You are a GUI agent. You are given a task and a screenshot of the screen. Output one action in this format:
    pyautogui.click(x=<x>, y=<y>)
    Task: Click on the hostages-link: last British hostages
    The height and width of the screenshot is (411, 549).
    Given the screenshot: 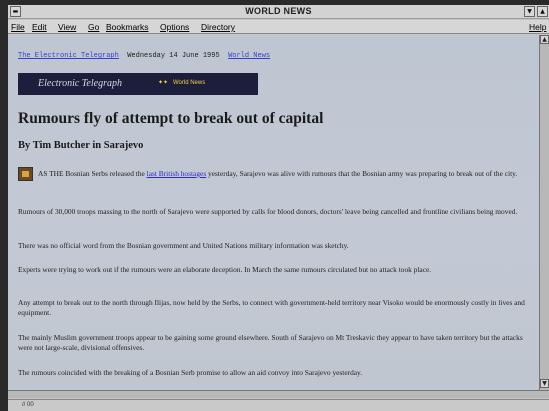 What is the action you would take?
    pyautogui.click(x=177, y=173)
    